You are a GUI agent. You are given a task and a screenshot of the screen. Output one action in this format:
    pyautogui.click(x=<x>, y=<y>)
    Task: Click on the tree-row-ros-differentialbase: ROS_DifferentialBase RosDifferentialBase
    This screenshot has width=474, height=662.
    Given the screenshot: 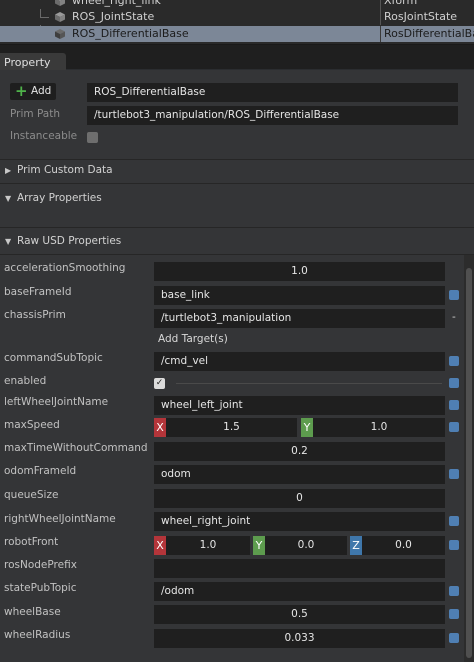 What is the action you would take?
    pyautogui.click(x=237, y=34)
    